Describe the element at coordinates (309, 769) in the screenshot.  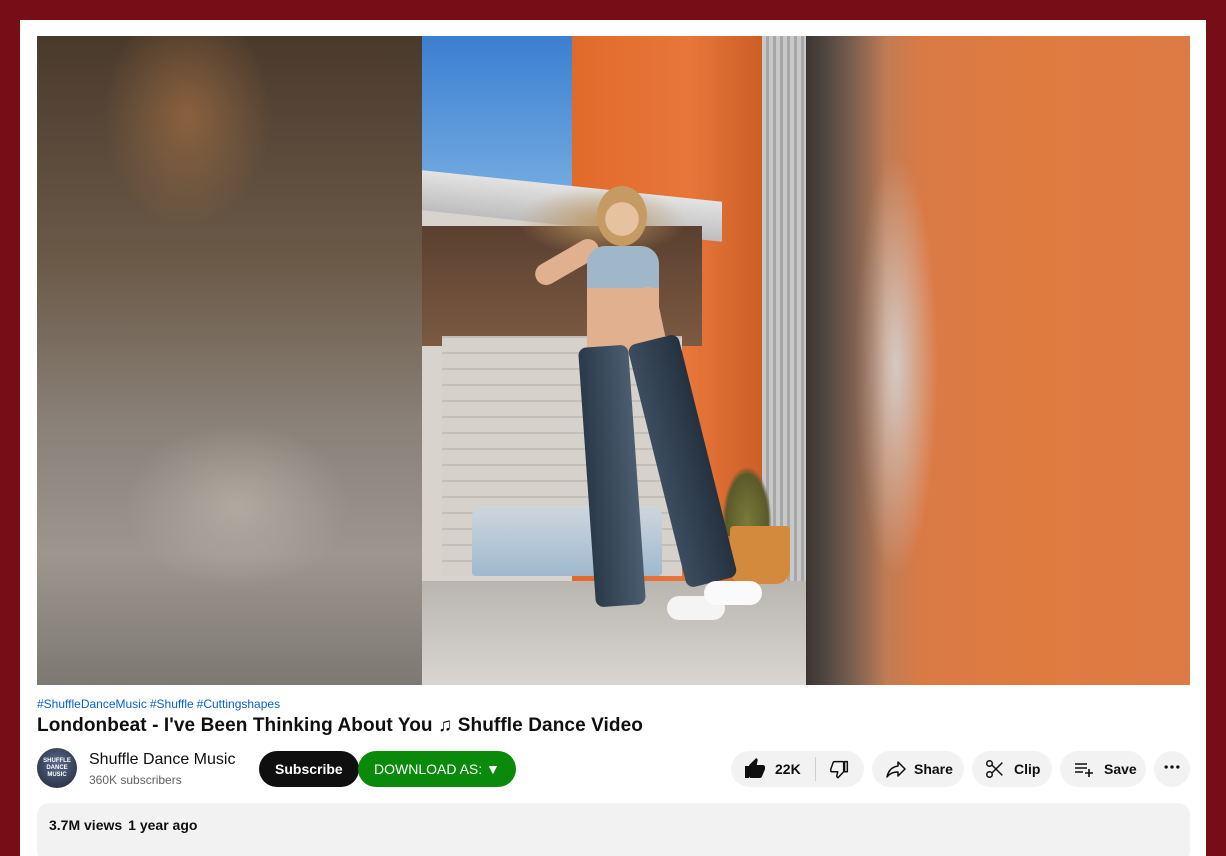
I see `subscribe-button: Subscribe` at that location.